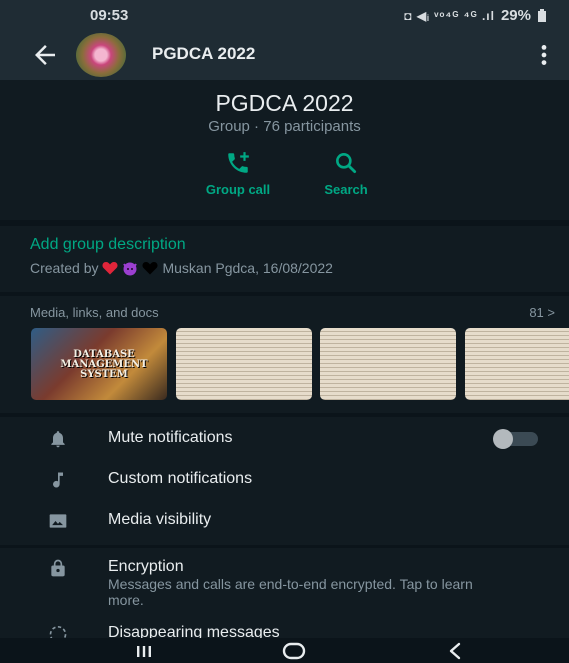 The height and width of the screenshot is (663, 569). I want to click on mute-notifications-row: Mute notifications, so click(284, 439).